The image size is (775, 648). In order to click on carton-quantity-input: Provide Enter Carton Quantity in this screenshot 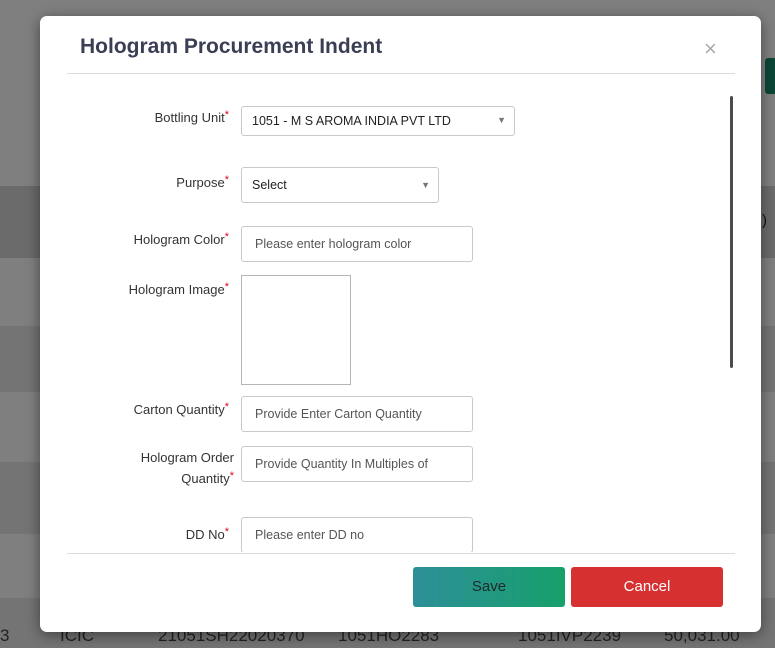, I will do `click(357, 414)`.